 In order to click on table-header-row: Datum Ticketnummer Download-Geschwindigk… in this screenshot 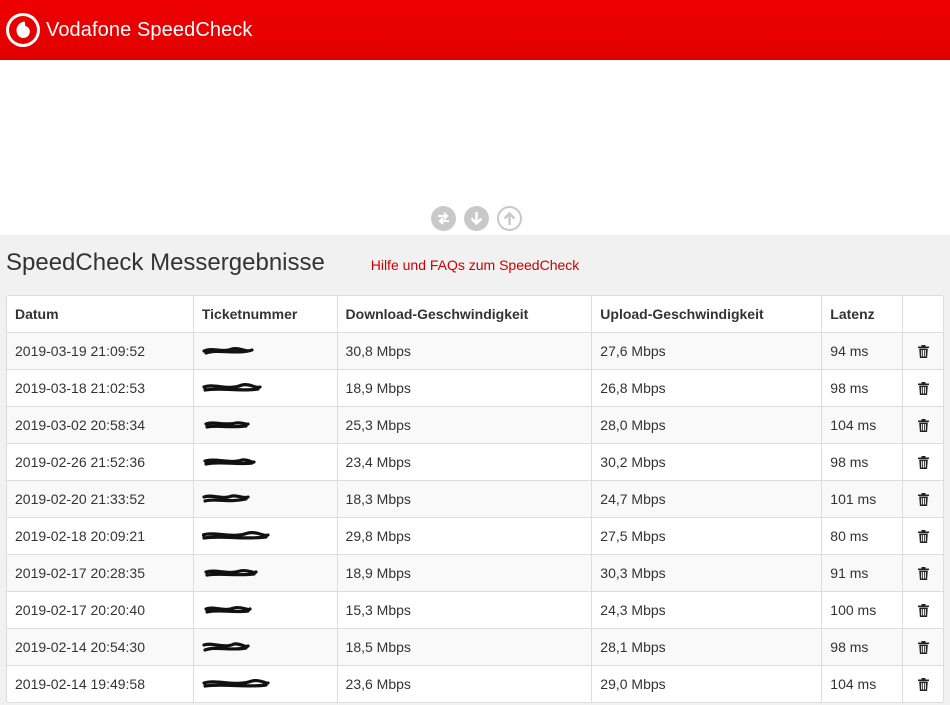, I will do `click(475, 314)`.